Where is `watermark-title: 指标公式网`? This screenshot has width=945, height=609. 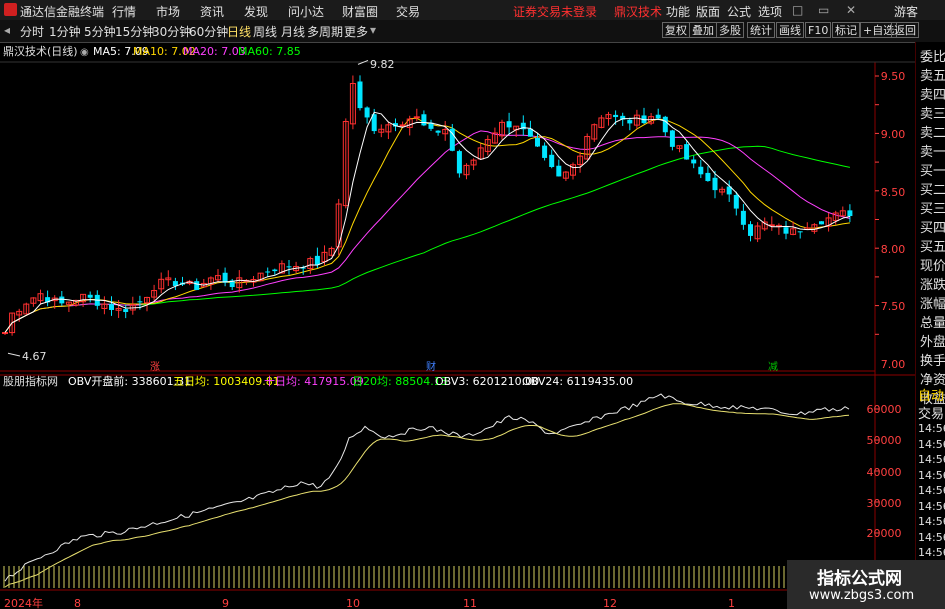
watermark-title: 指标公式网 is located at coordinates (859, 579).